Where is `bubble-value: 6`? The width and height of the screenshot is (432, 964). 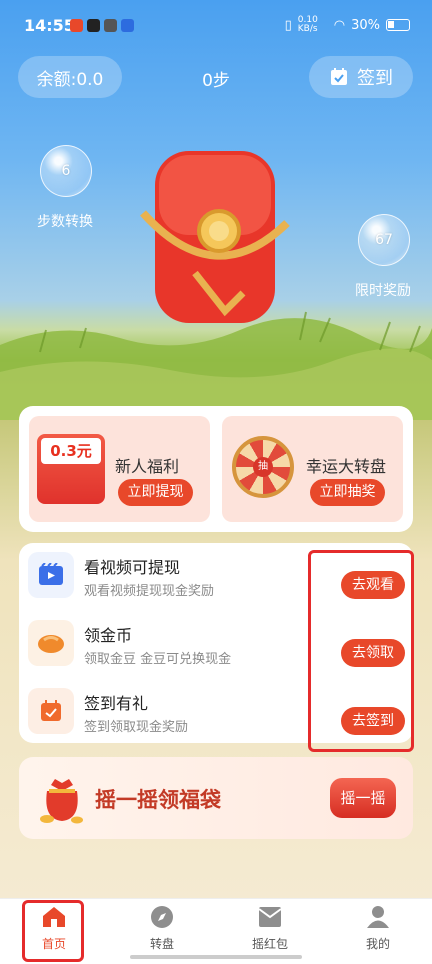 bubble-value: 6 is located at coordinates (66, 171).